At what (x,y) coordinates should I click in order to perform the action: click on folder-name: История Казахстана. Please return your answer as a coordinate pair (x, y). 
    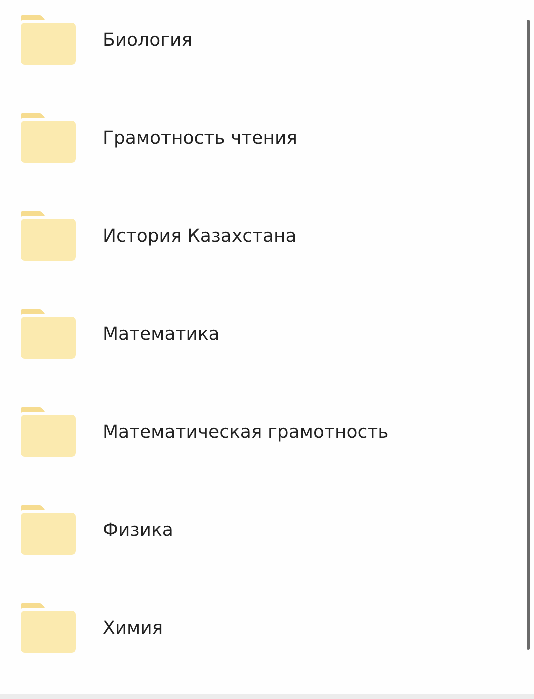
    Looking at the image, I should click on (200, 236).